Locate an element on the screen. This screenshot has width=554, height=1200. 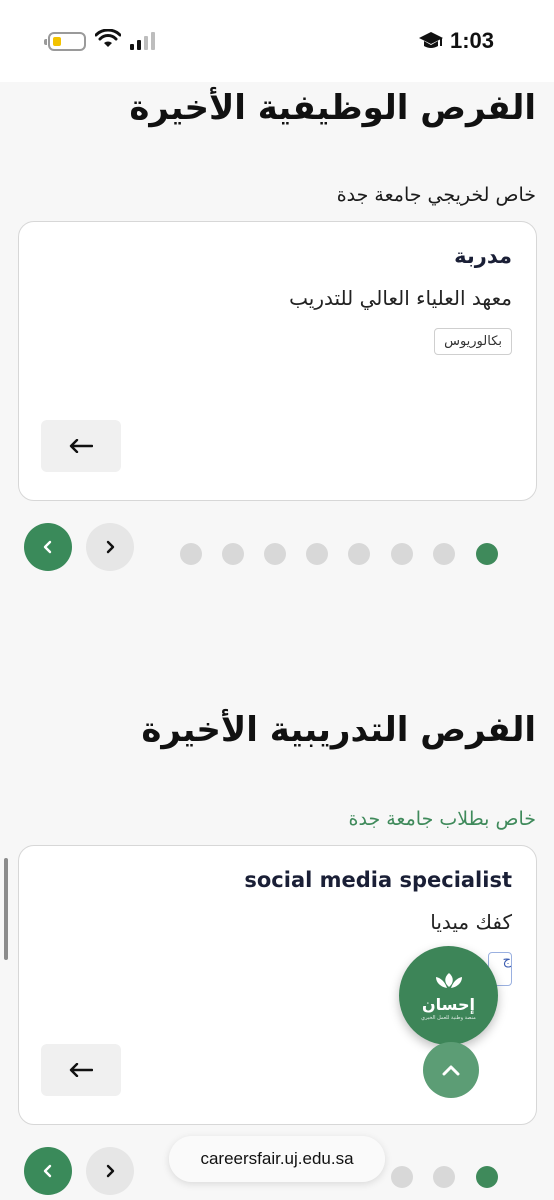
clock-time: 1:03 is located at coordinates (471, 40).